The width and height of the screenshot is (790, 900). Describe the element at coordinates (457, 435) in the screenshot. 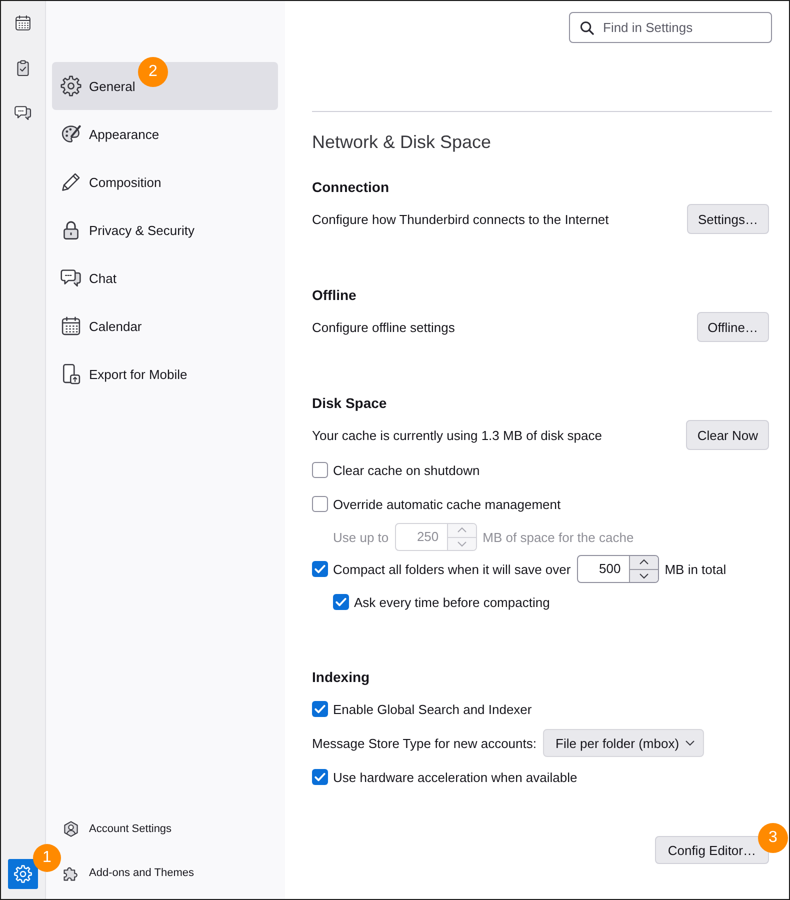

I see `description-text: Your cache is currently using 1.3 MB of disk space` at that location.